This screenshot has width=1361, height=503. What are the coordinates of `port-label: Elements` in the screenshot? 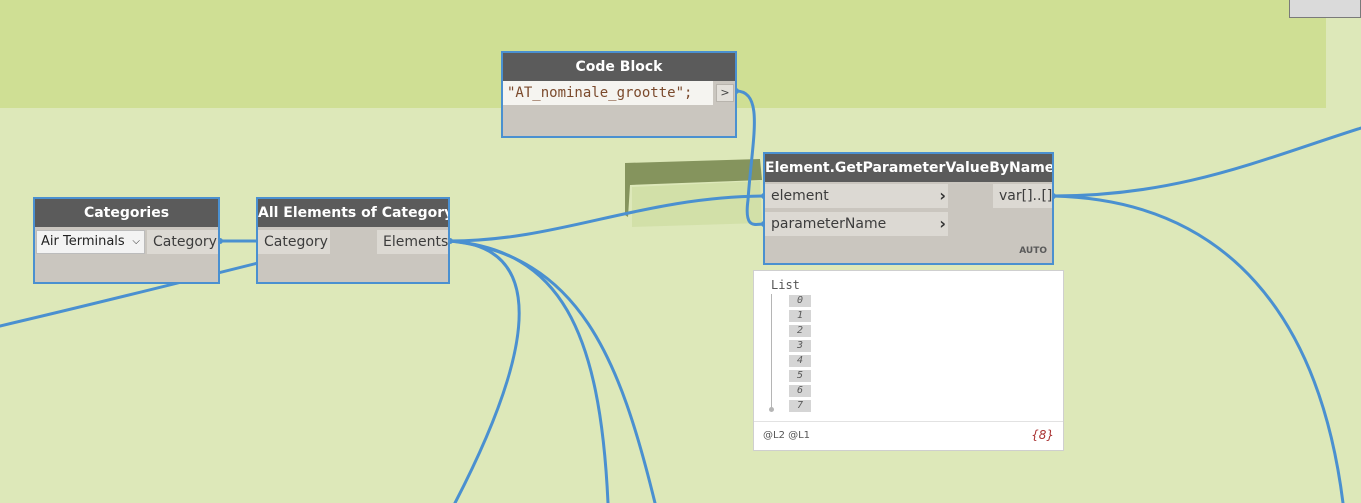 It's located at (416, 242).